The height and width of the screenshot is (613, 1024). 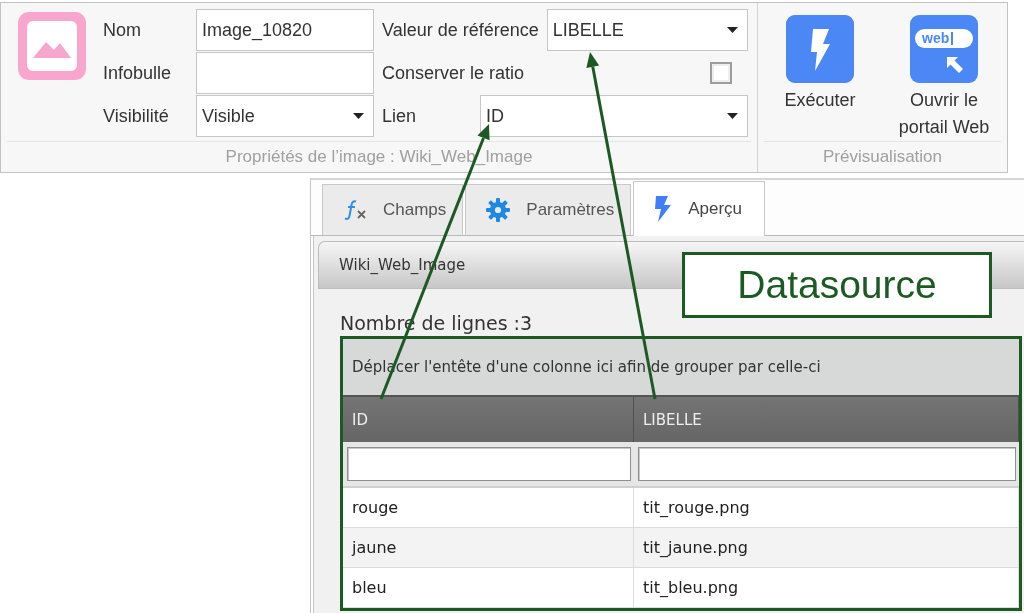 What do you see at coordinates (955, 65) in the screenshot?
I see `cursor-icon` at bounding box center [955, 65].